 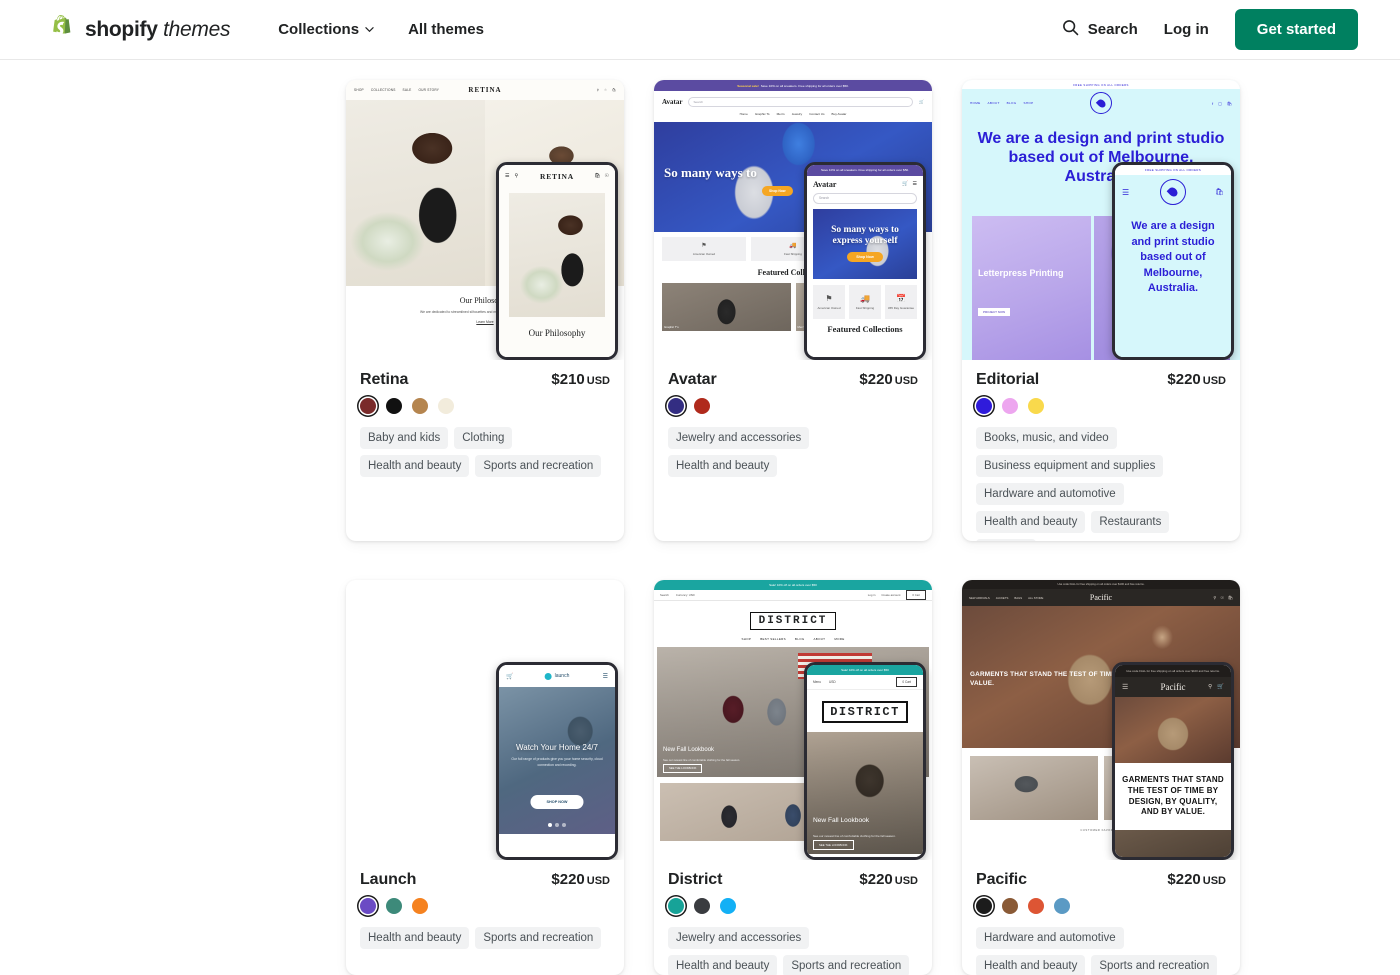 What do you see at coordinates (404, 438) in the screenshot?
I see `theme-tag: Baby and kids` at bounding box center [404, 438].